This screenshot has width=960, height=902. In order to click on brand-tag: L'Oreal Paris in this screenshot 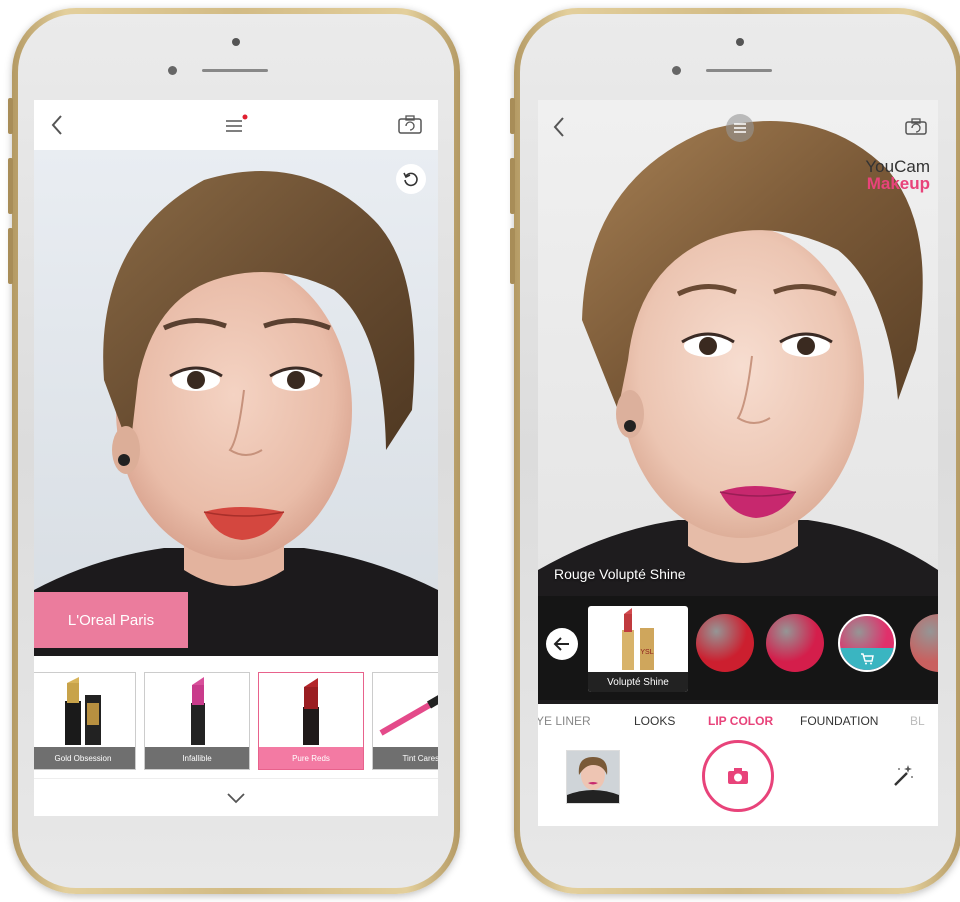, I will do `click(111, 620)`.